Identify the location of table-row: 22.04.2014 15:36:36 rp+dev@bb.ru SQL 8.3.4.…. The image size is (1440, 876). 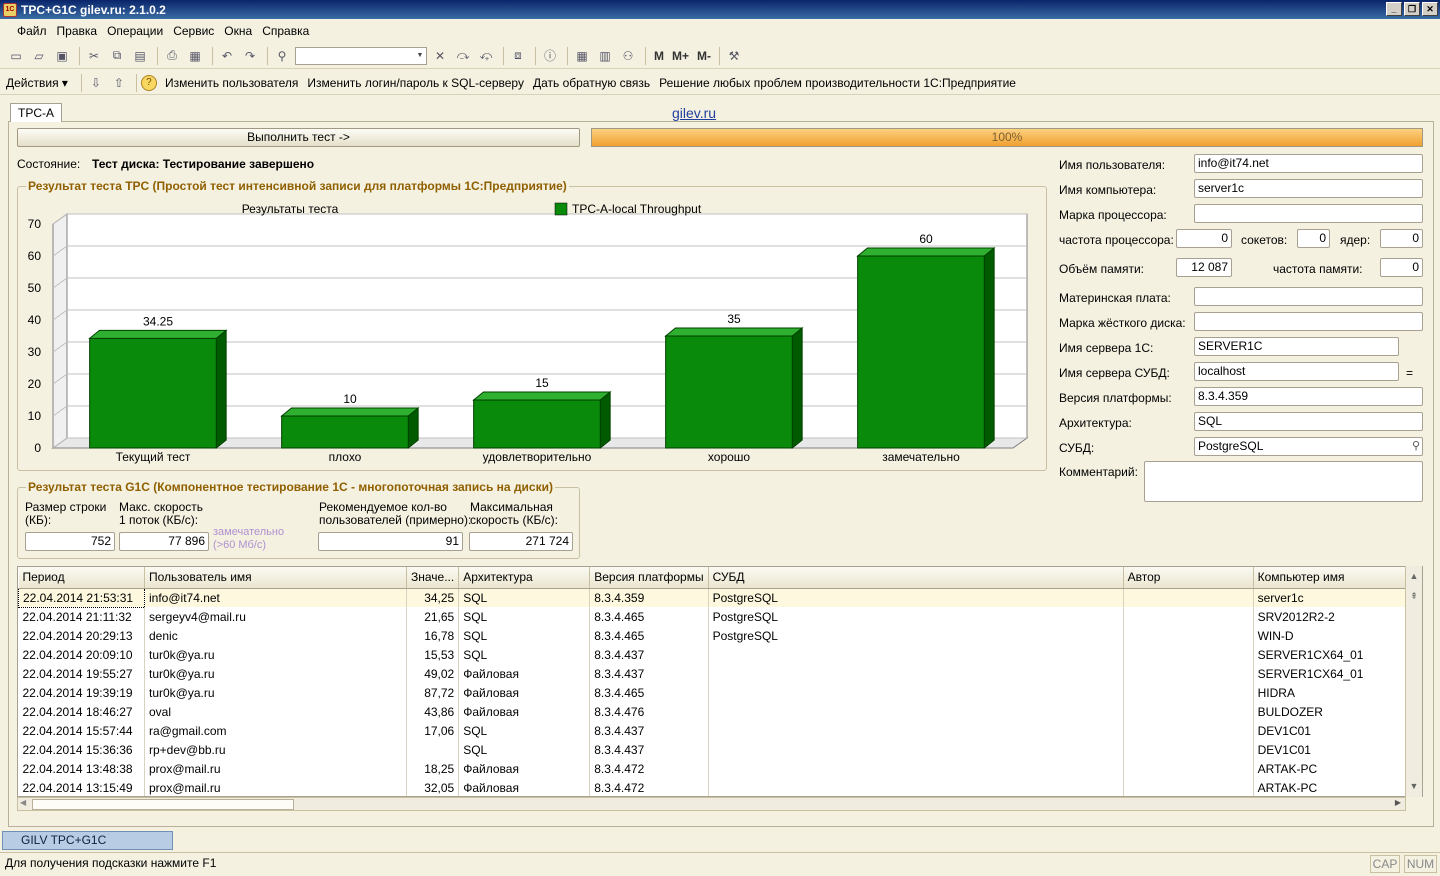
(718, 749).